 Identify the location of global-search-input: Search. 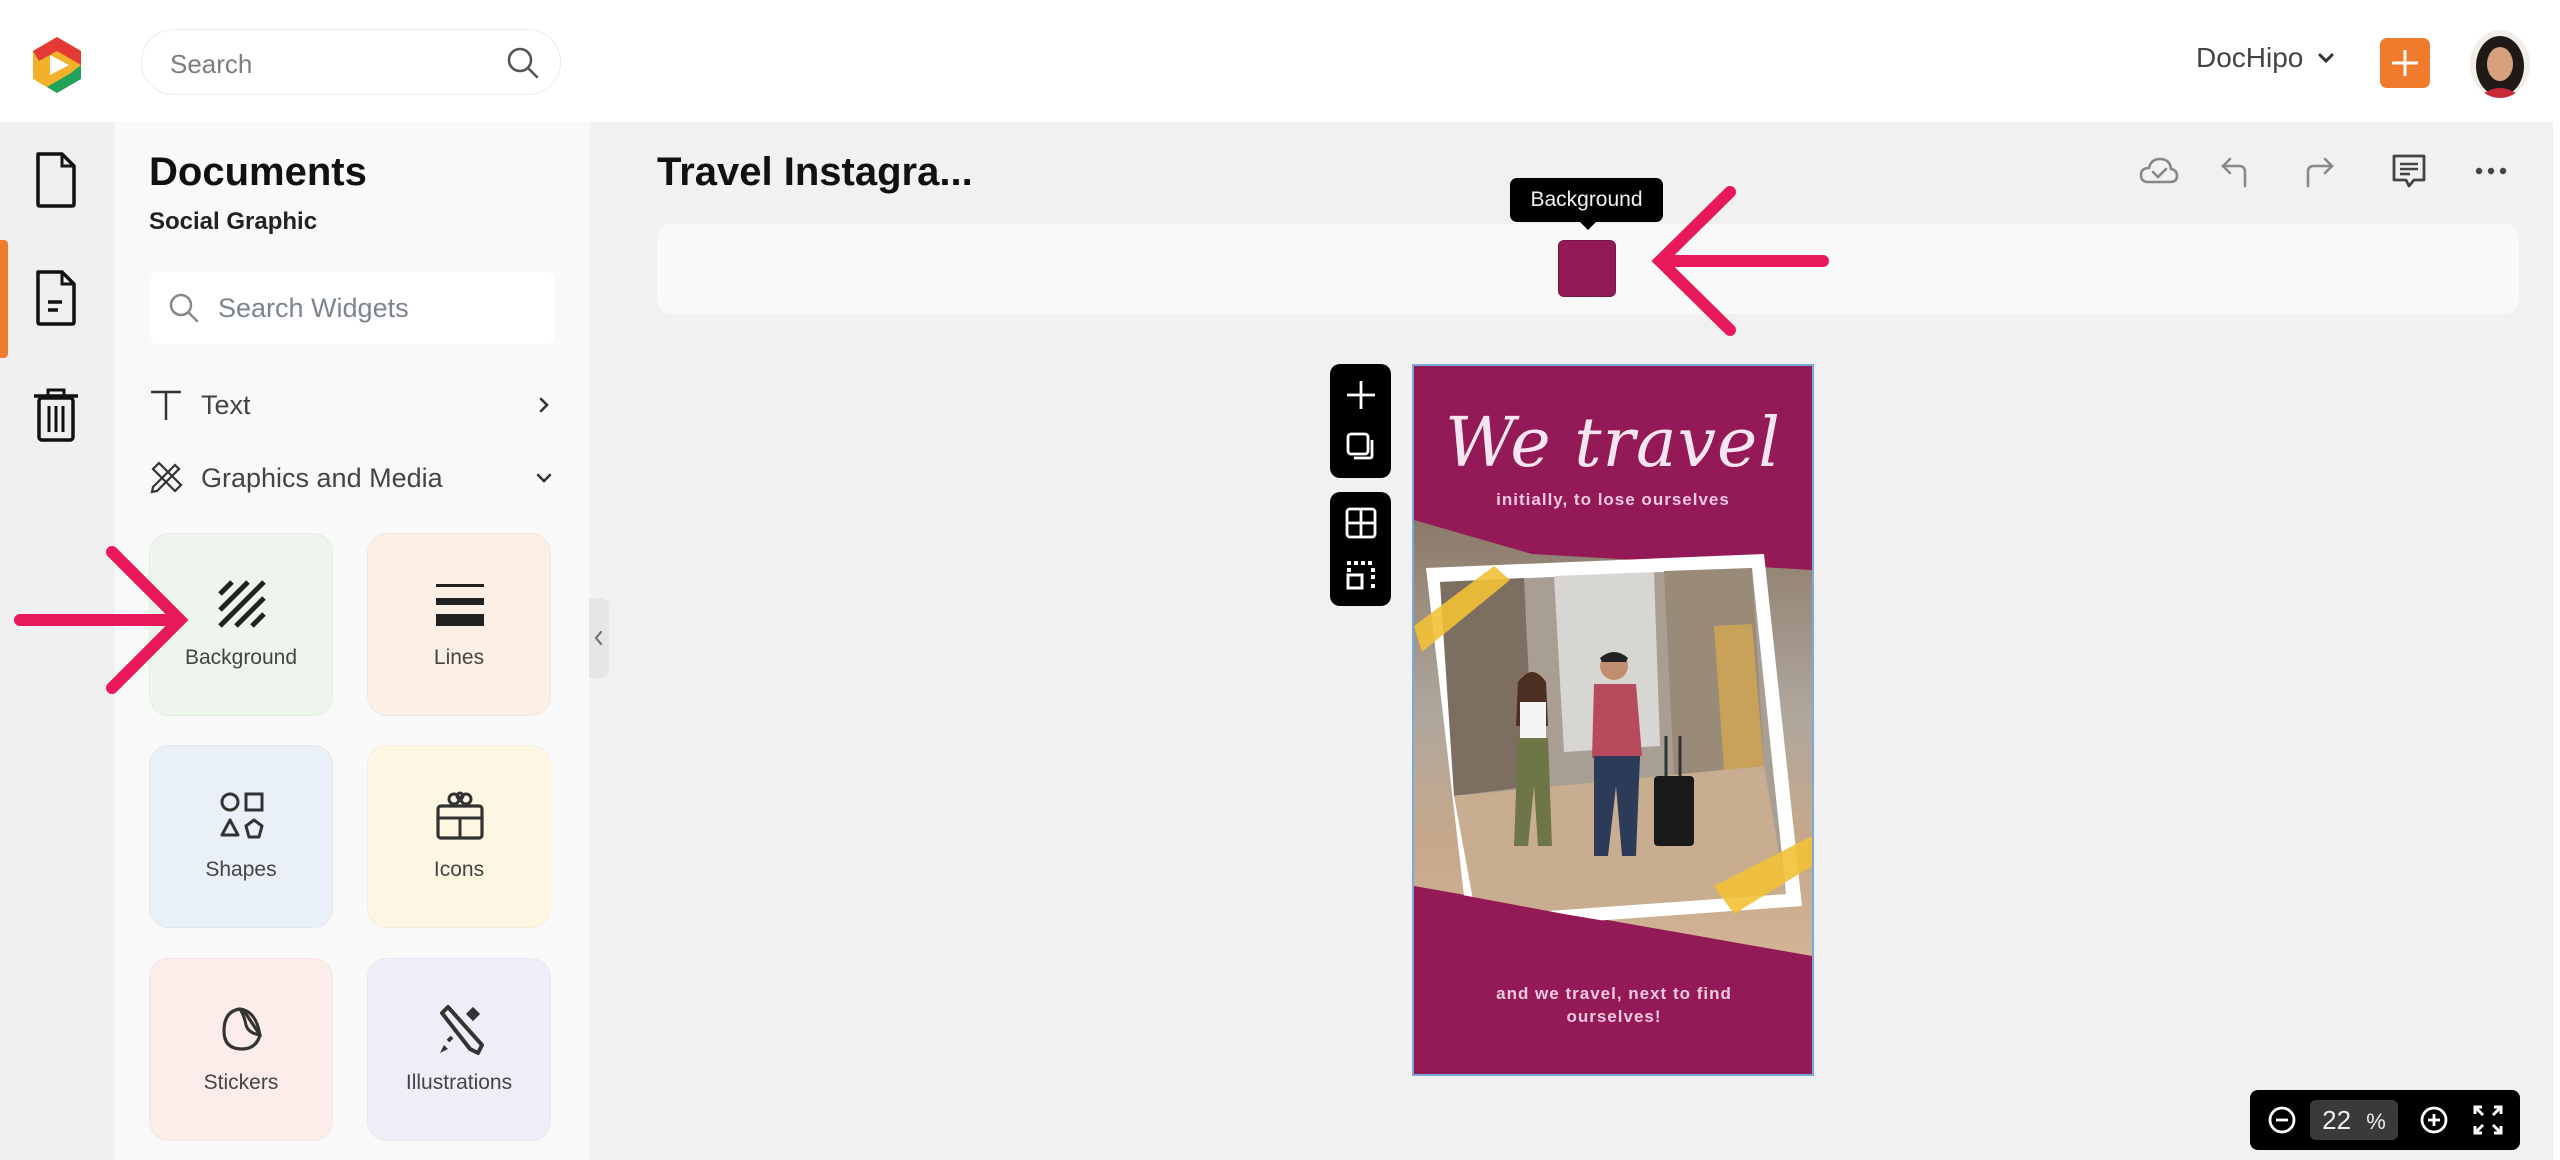
(351, 62).